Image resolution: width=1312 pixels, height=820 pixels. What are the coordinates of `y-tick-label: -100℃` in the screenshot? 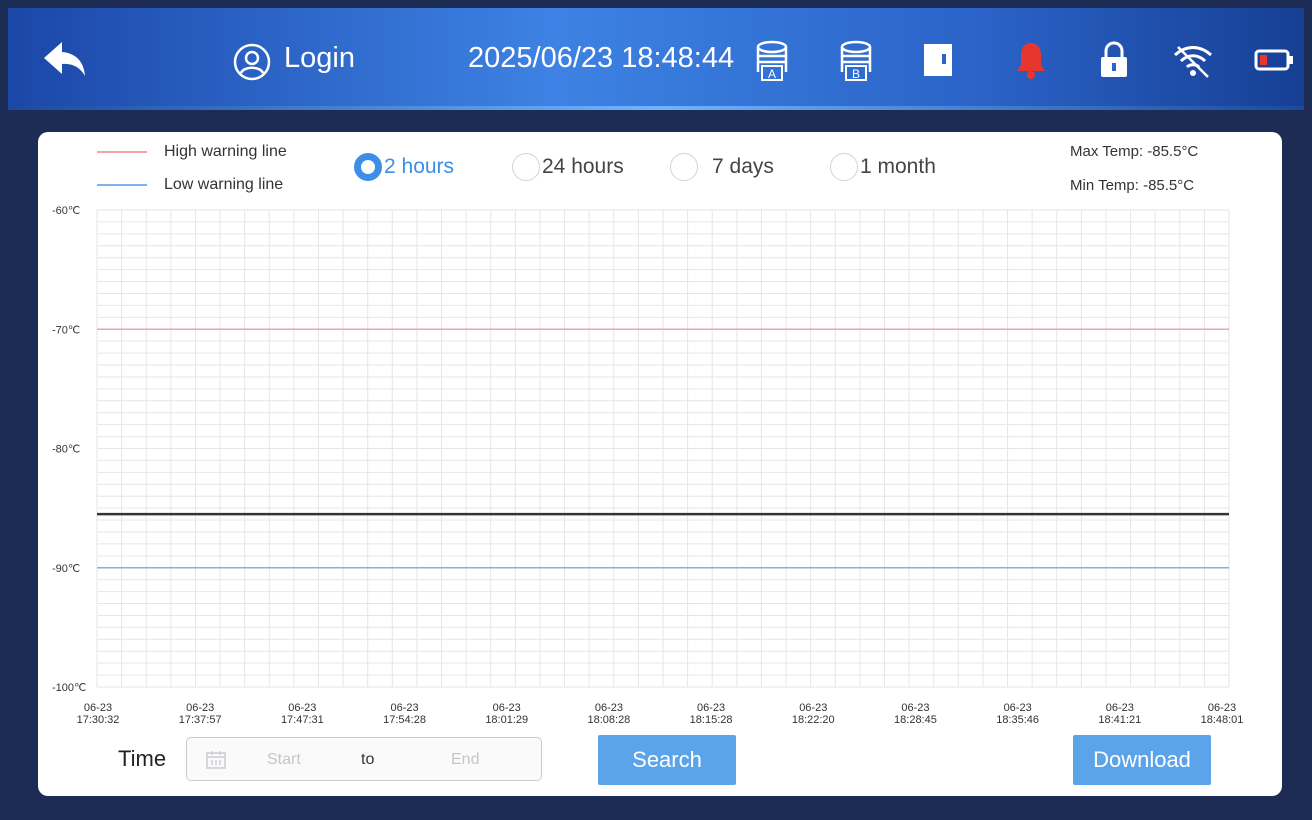 It's located at (69, 688).